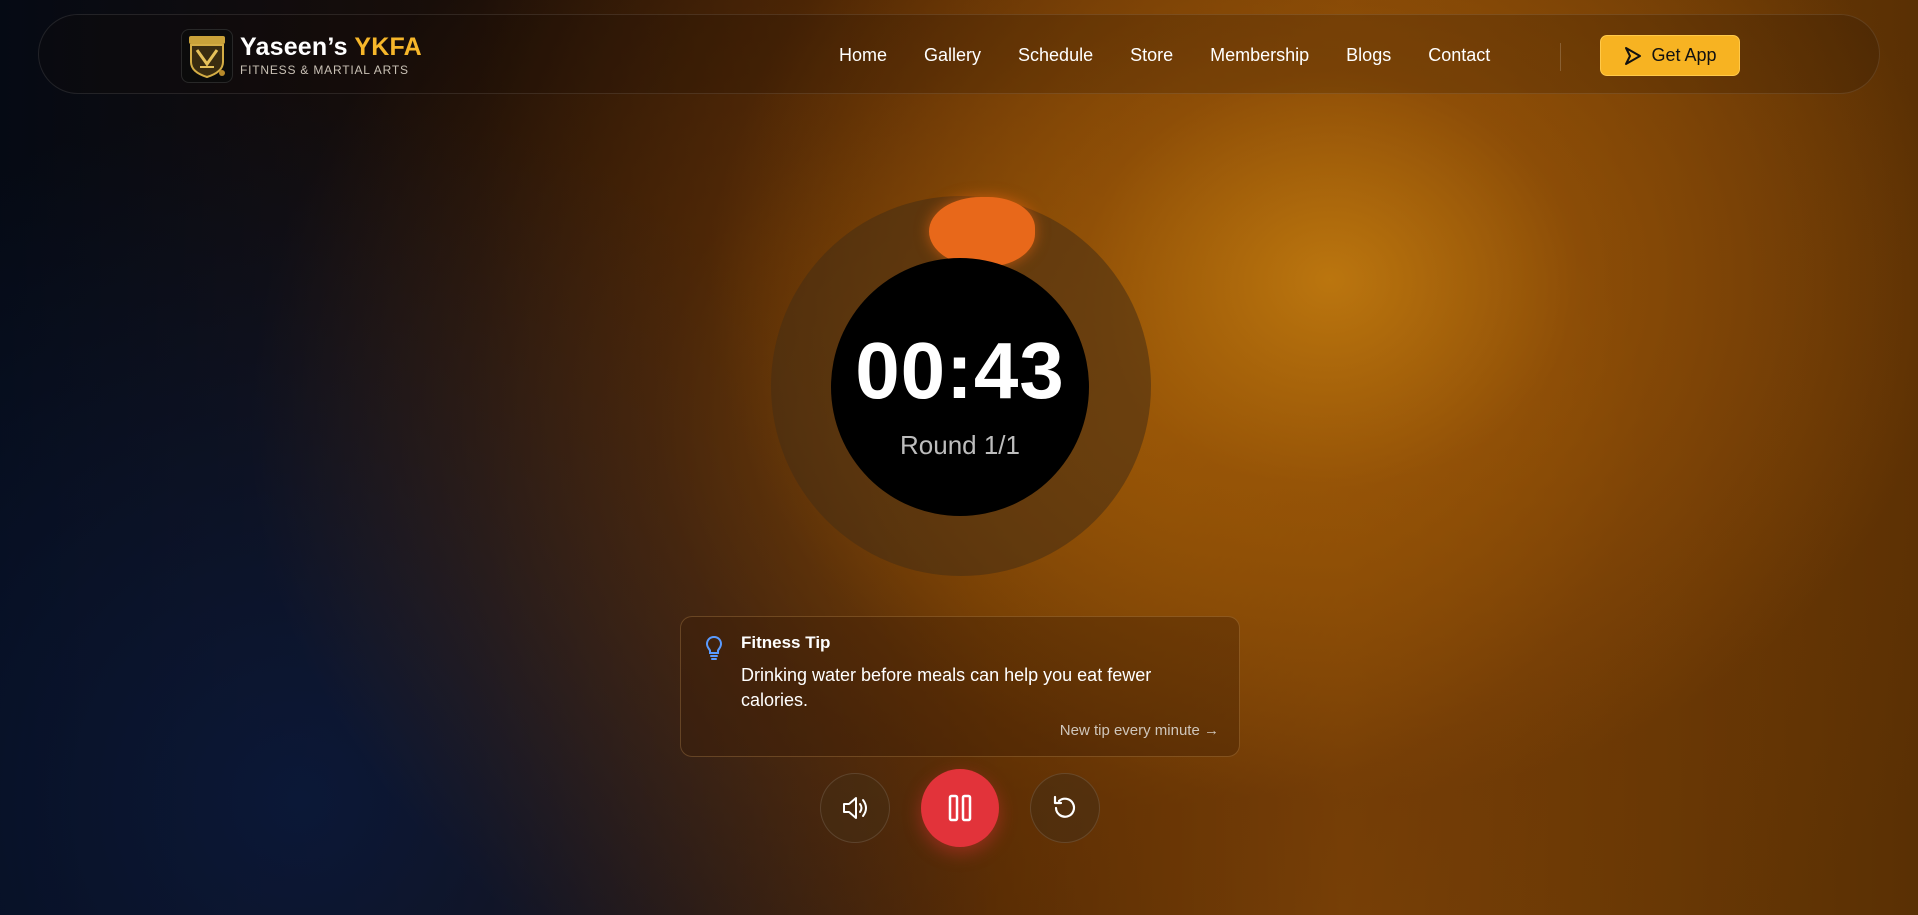 This screenshot has height=915, width=1918. I want to click on timer-time: 00:43, so click(960, 370).